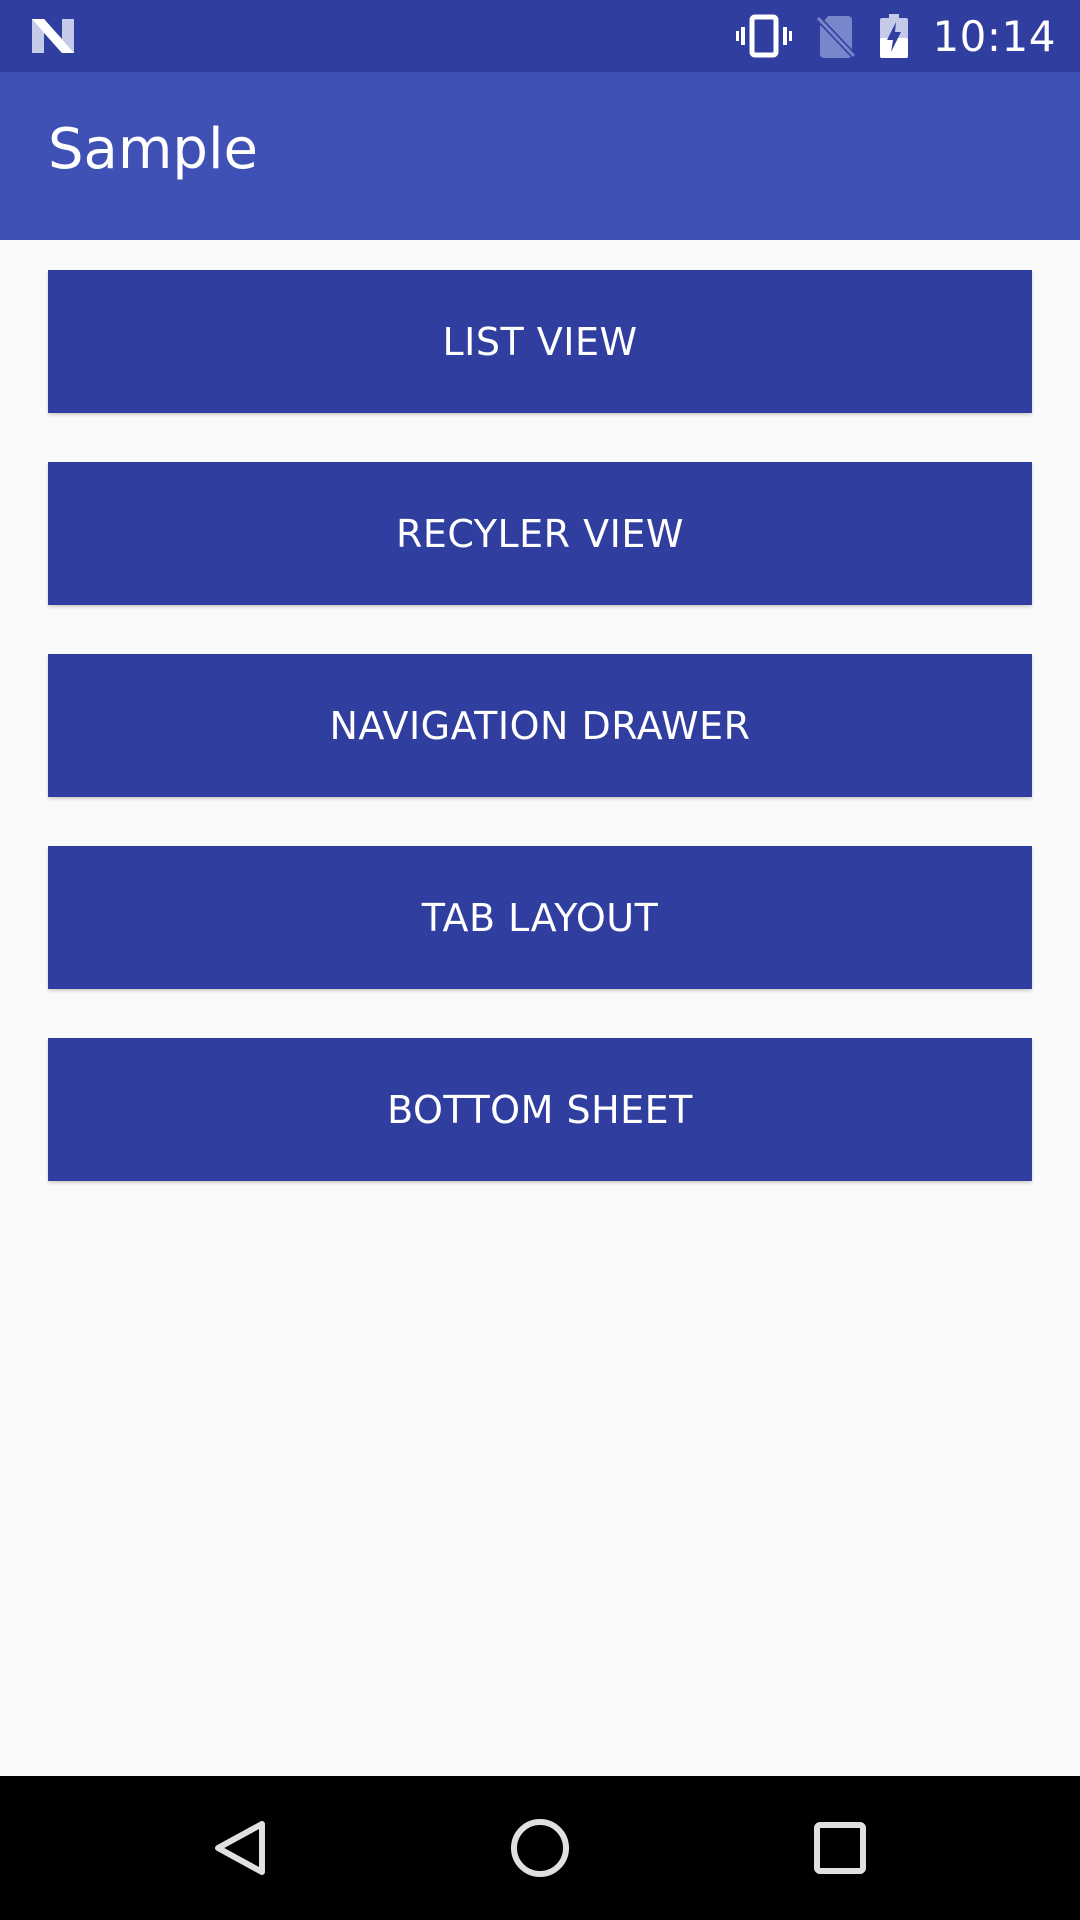 Image resolution: width=1080 pixels, height=1920 pixels. I want to click on list-view-button: LIST VIEW, so click(540, 341).